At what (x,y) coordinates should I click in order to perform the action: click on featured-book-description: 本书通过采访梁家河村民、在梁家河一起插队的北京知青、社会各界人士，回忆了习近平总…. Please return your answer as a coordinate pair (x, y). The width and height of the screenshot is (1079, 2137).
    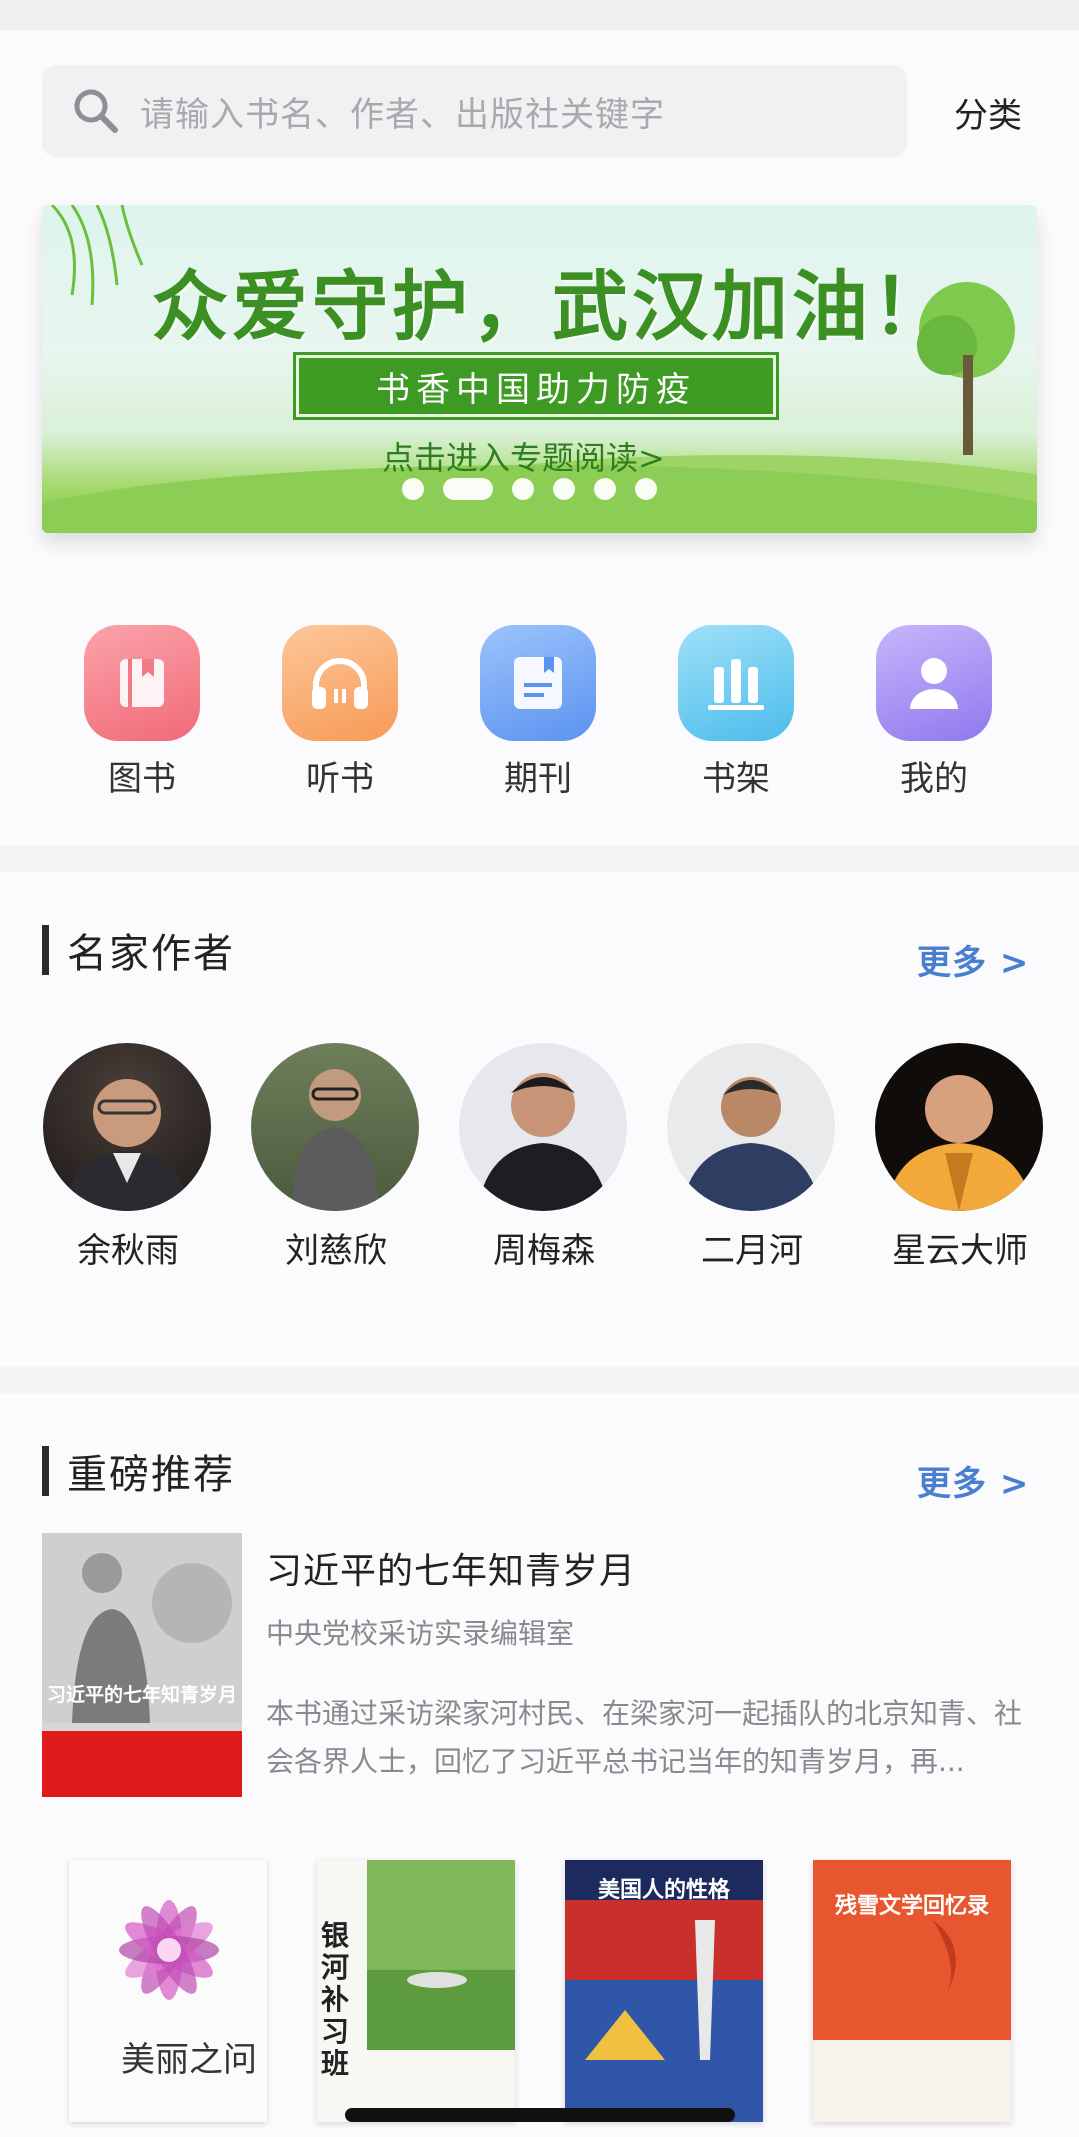
    Looking at the image, I should click on (644, 1737).